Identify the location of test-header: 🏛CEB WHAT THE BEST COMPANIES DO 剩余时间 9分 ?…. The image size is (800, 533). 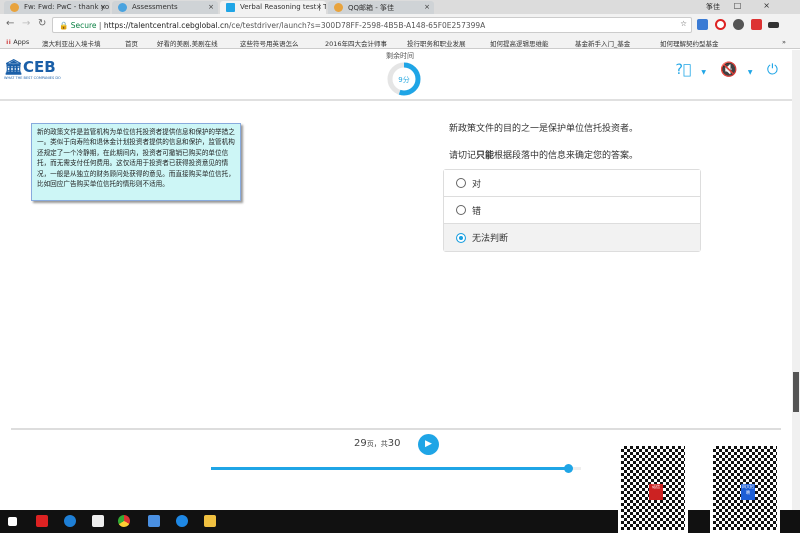
(400, 75).